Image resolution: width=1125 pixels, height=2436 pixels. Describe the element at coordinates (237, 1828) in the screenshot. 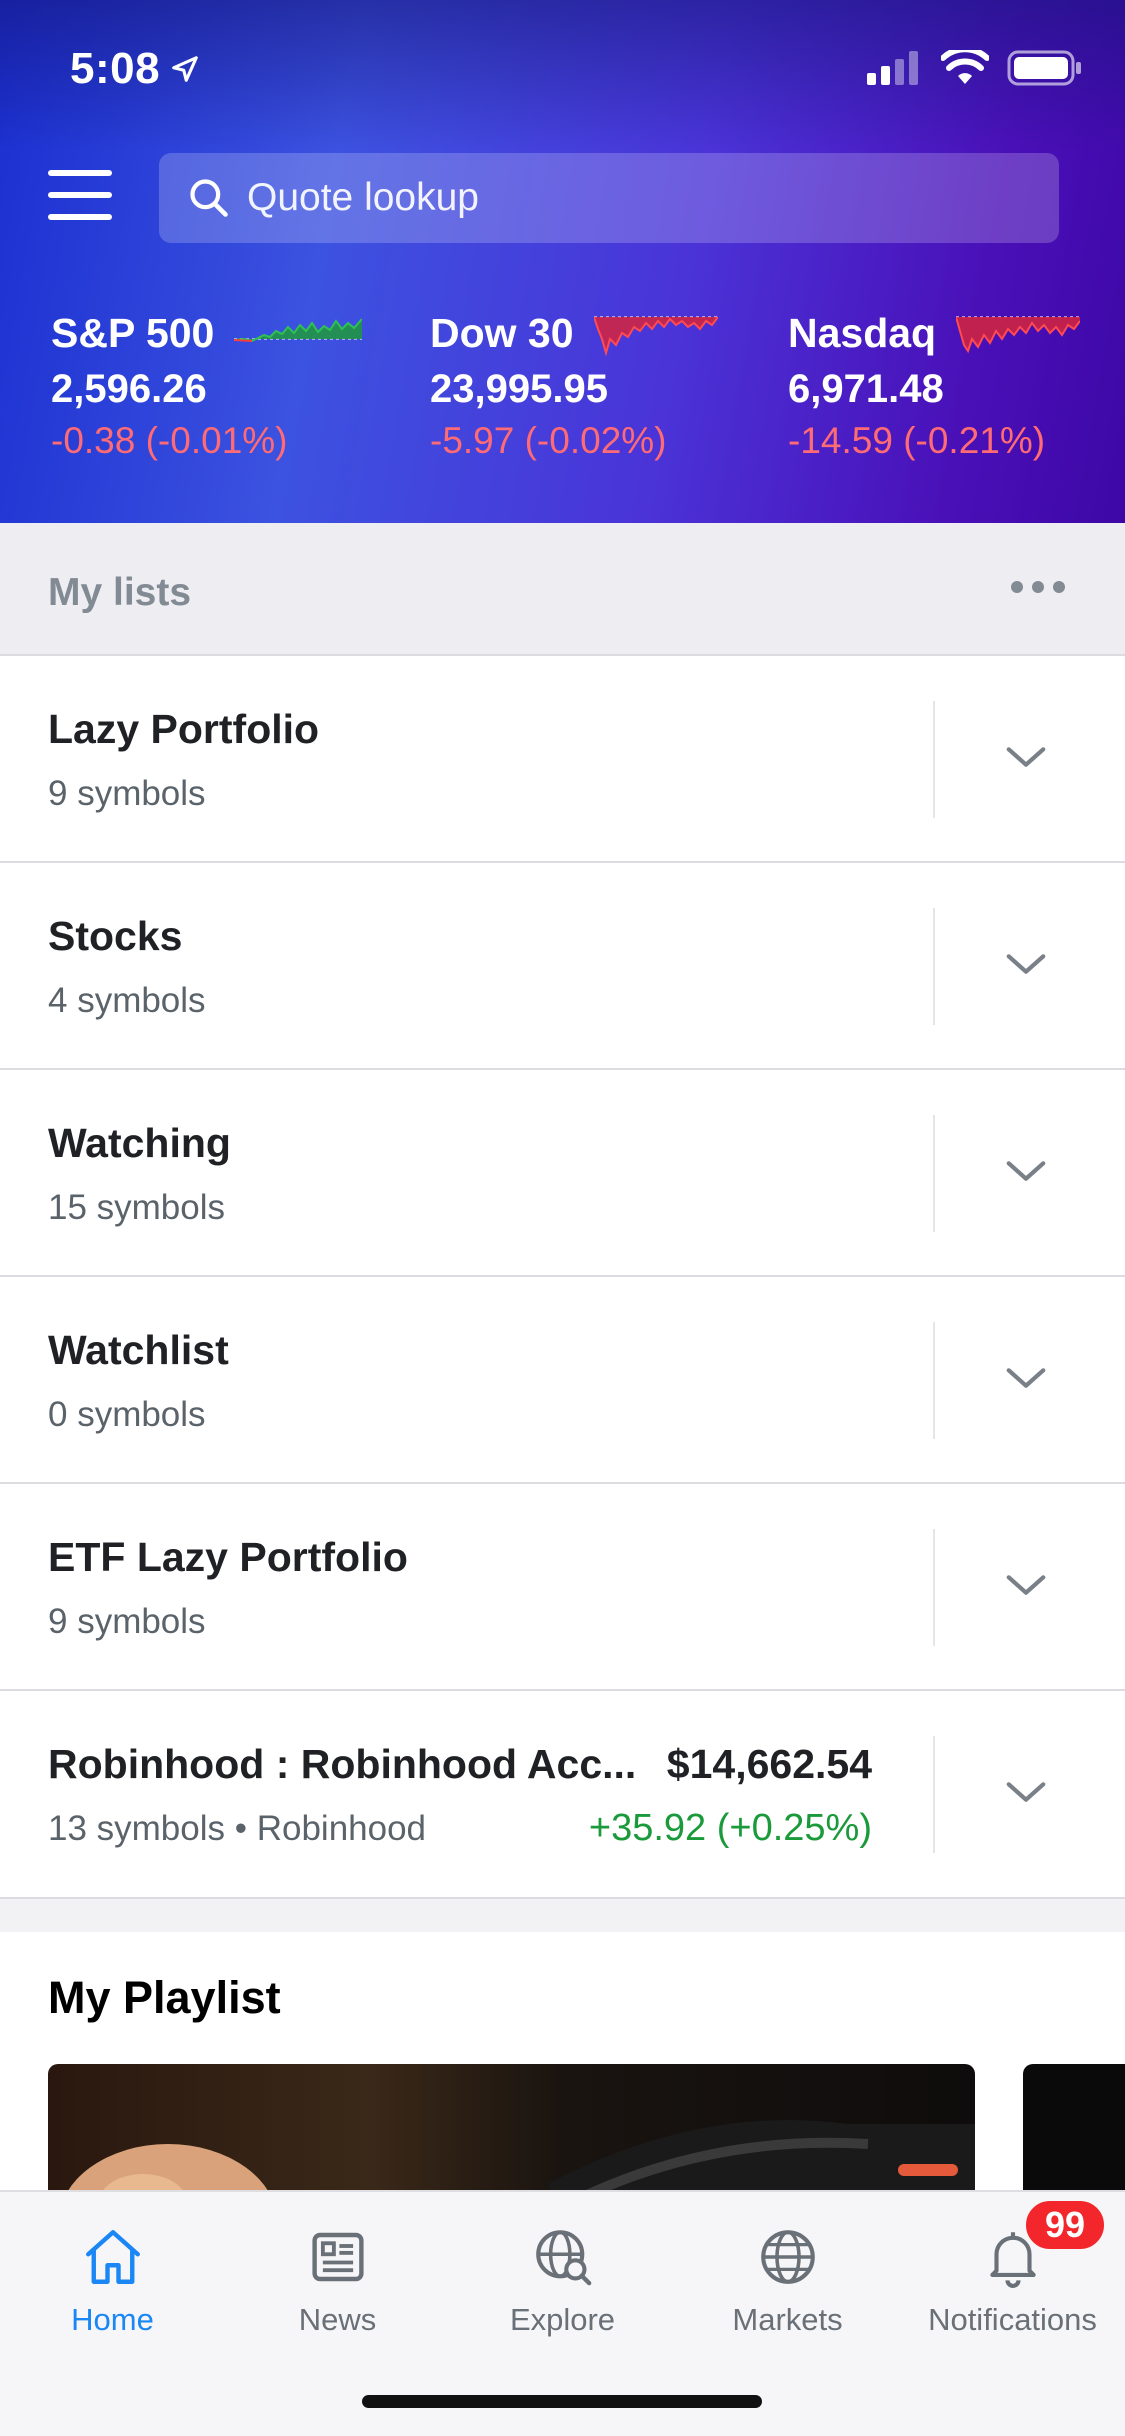

I see `list-symbol-count: 13 symbols • Robinhood` at that location.